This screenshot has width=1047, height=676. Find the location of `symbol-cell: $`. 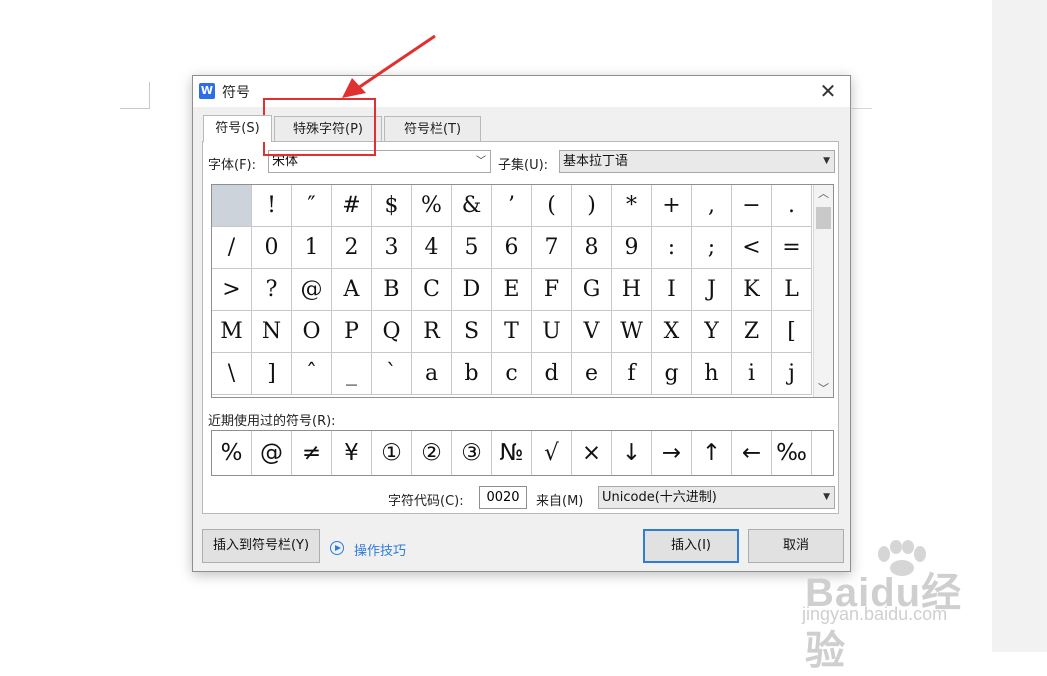

symbol-cell: $ is located at coordinates (392, 206).